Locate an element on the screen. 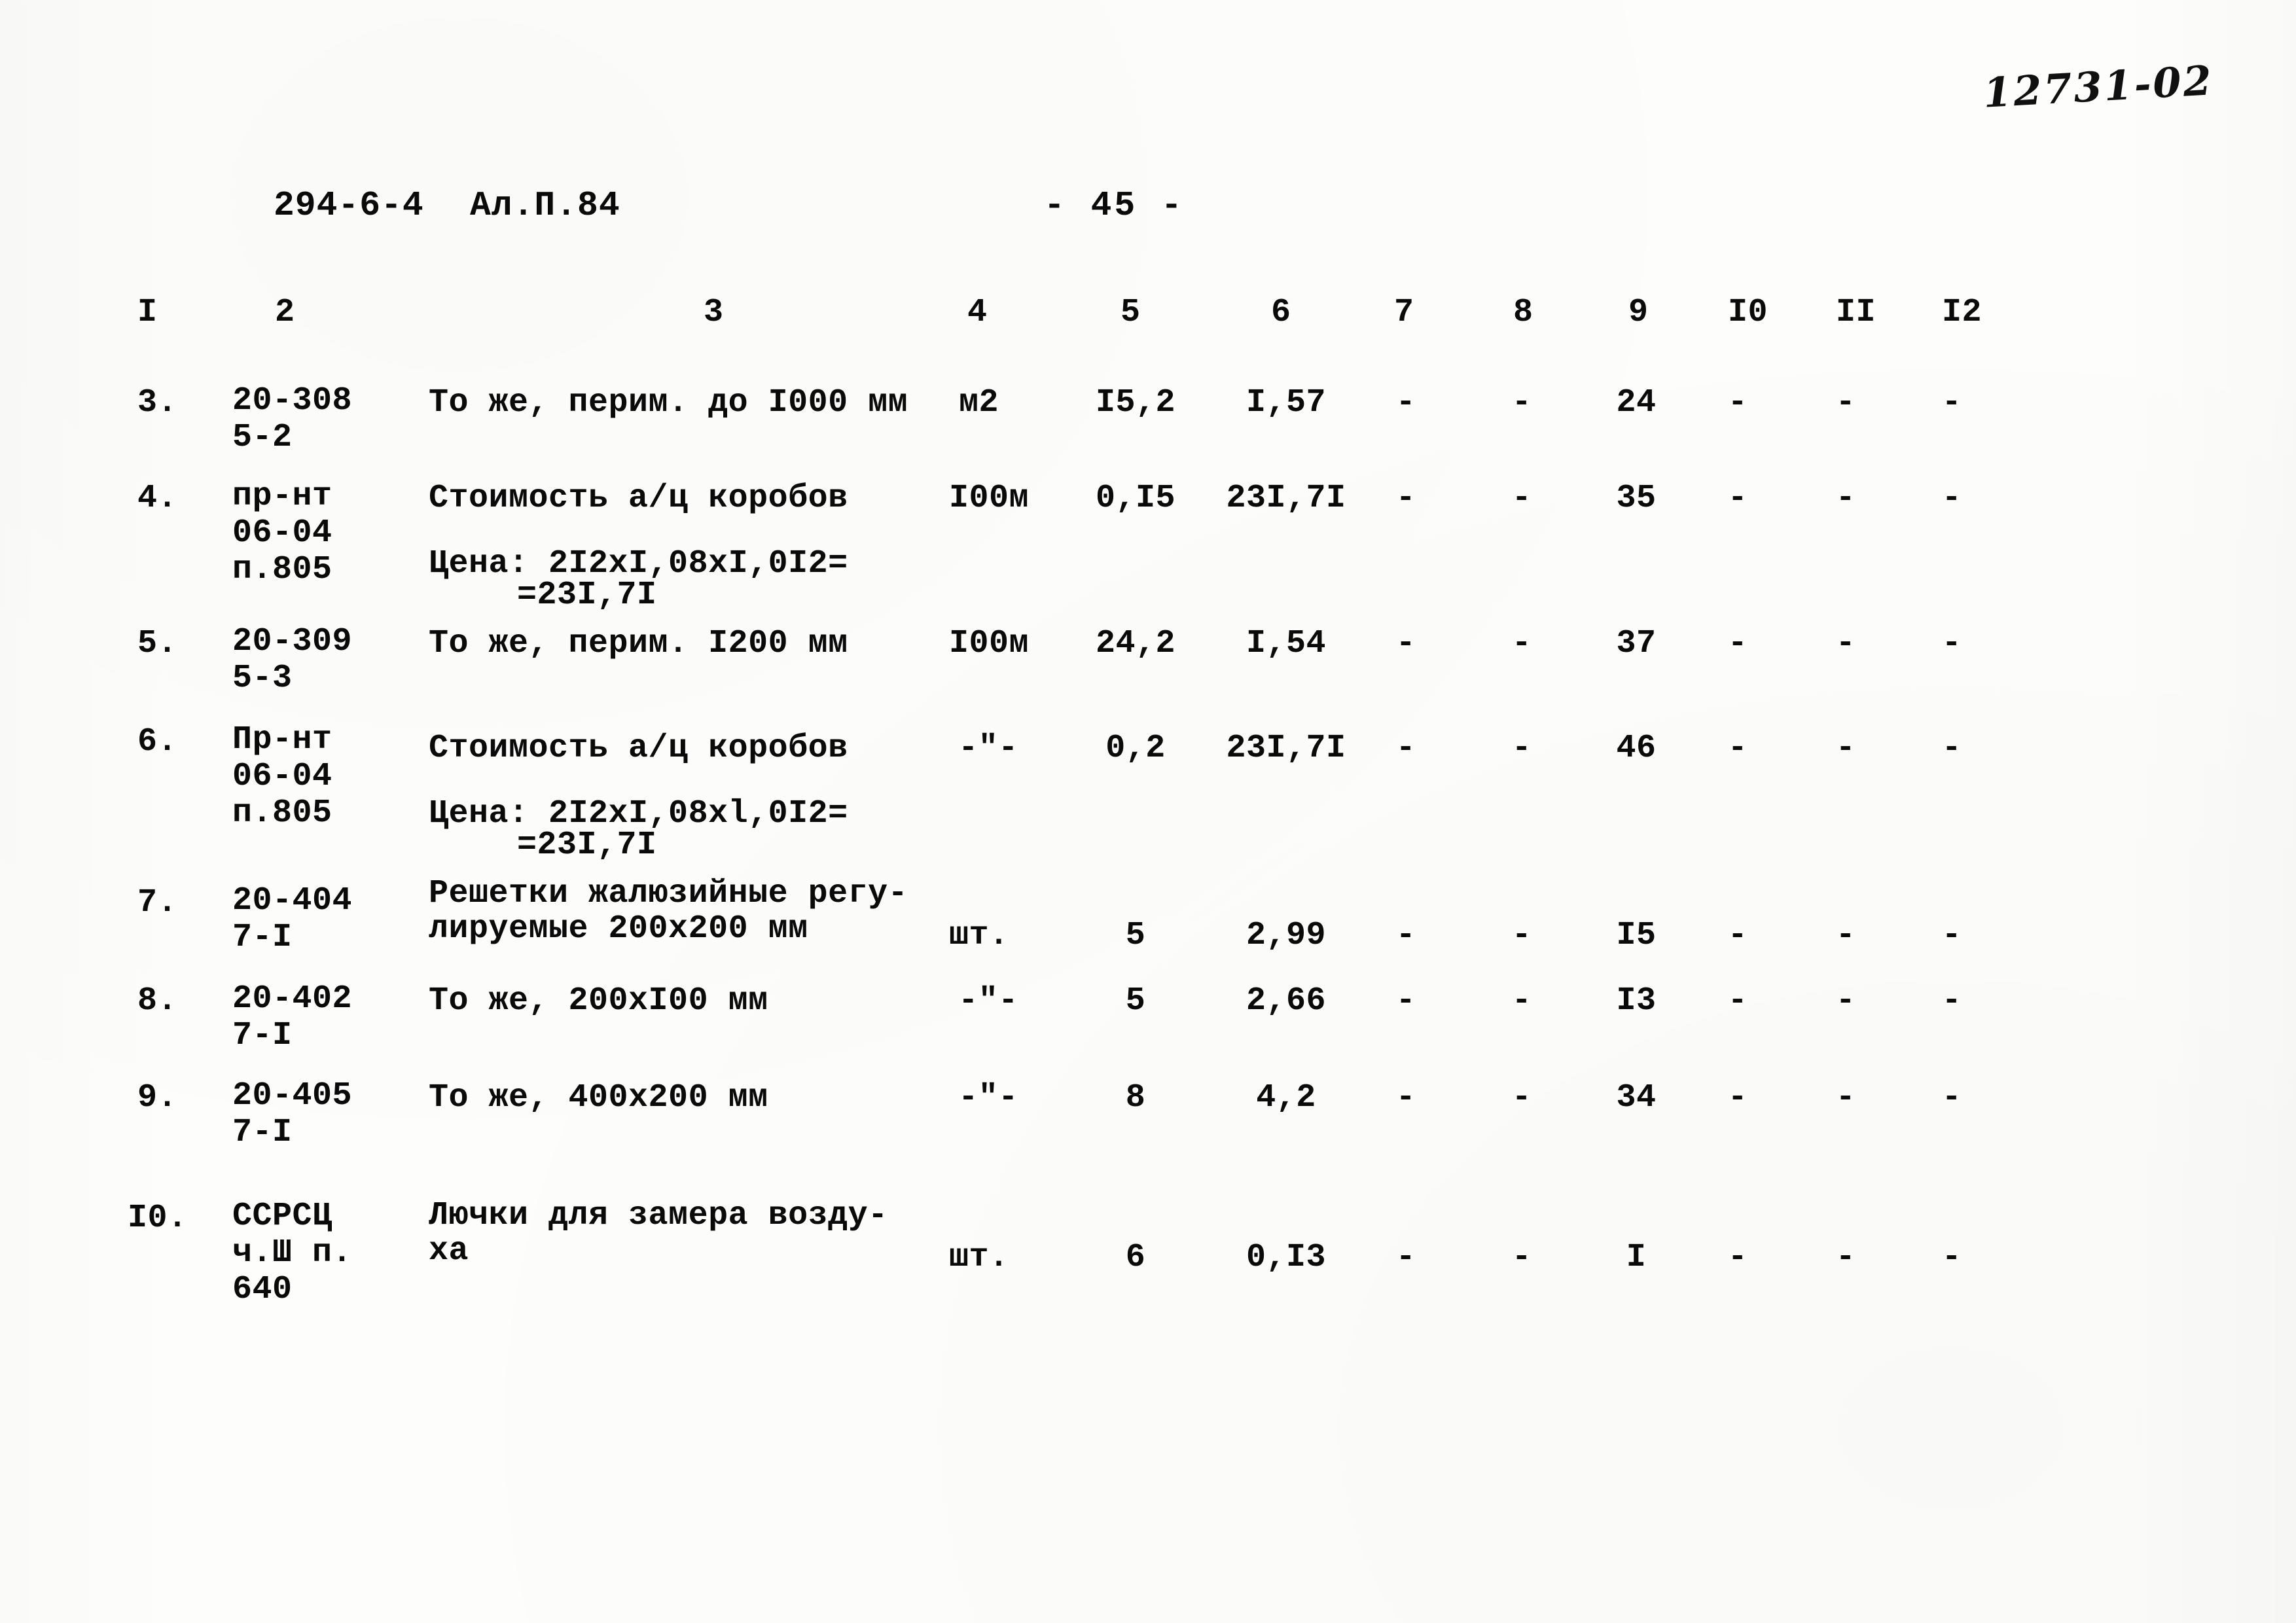  row-total: 46 is located at coordinates (1636, 749).